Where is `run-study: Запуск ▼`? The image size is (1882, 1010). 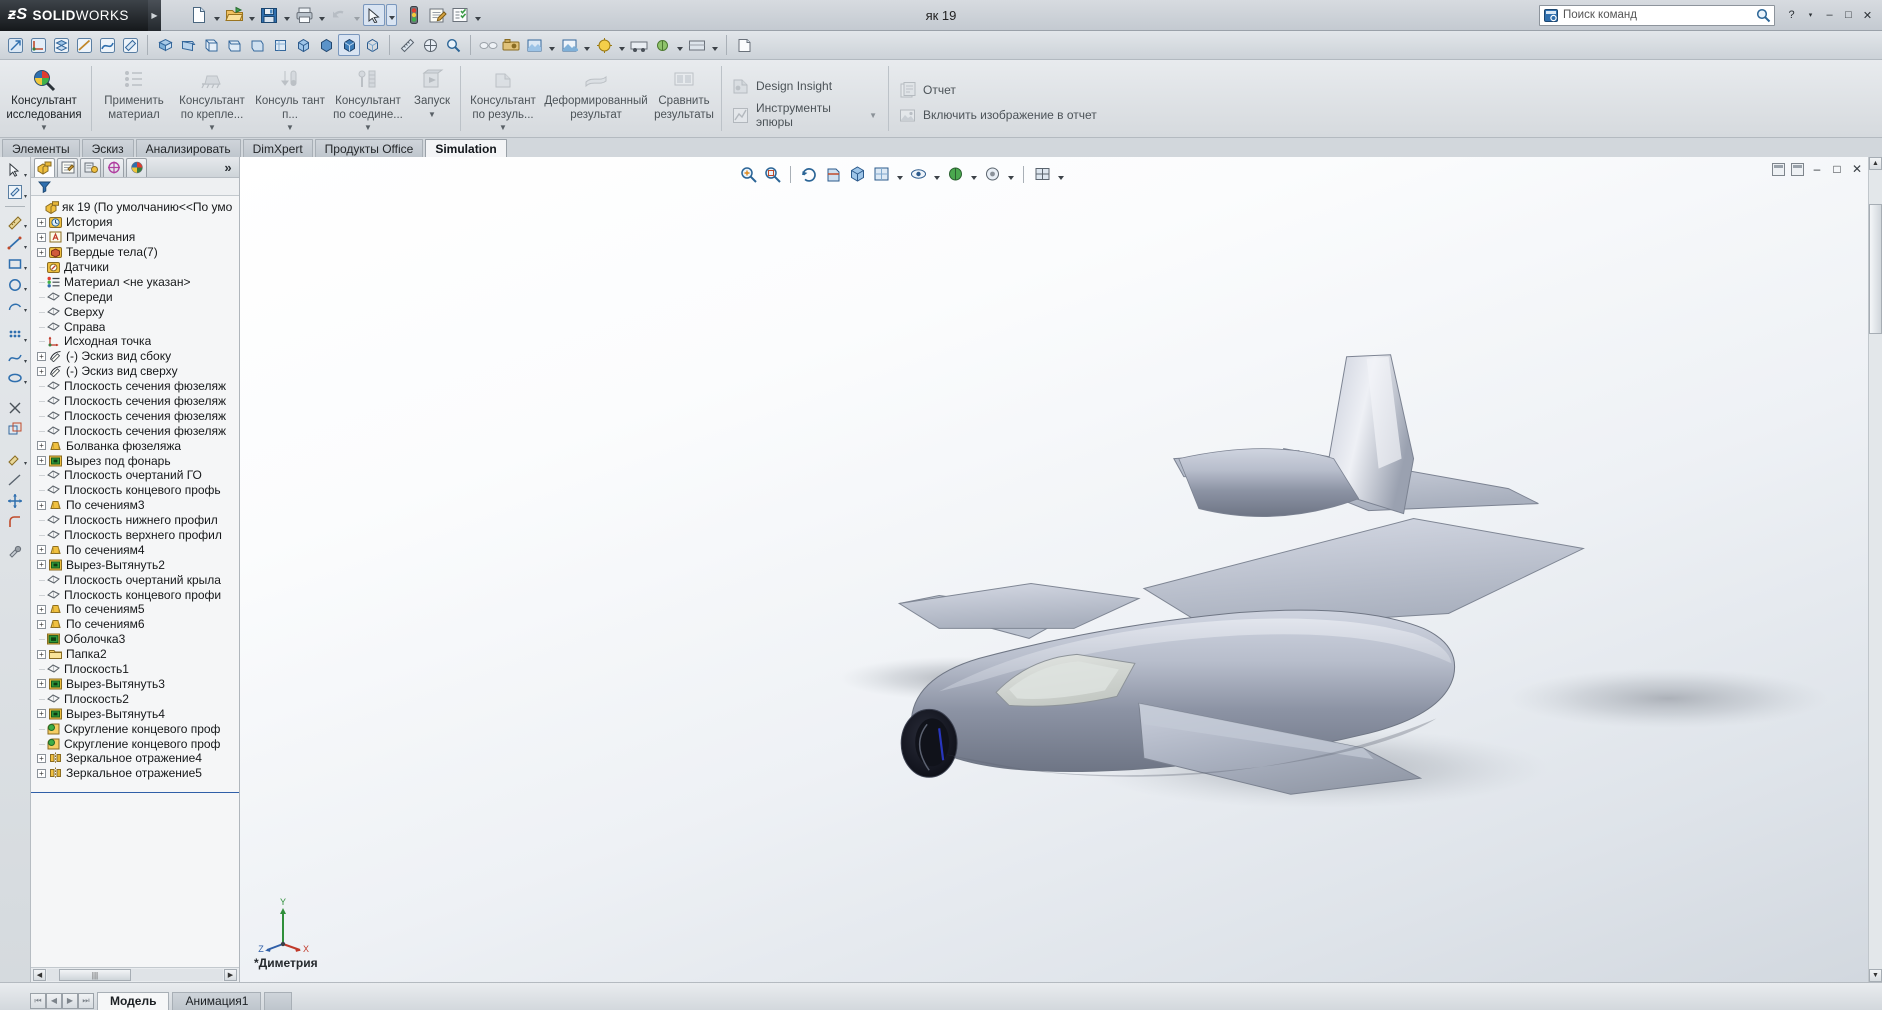
run-study: Запуск ▼ is located at coordinates (432, 98).